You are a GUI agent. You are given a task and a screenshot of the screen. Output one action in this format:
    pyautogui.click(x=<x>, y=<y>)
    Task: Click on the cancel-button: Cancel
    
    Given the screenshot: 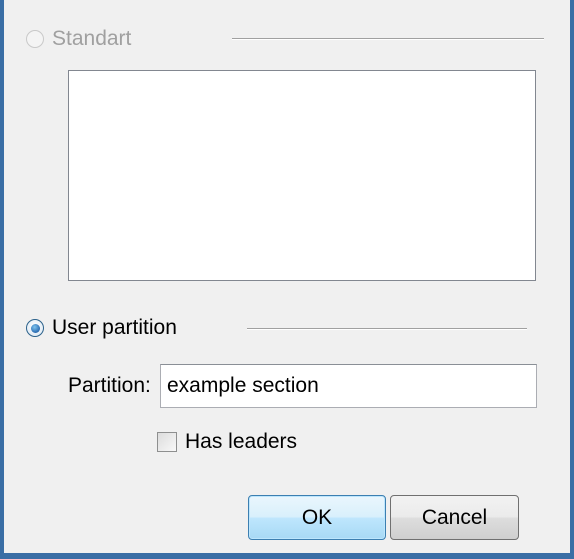 What is the action you would take?
    pyautogui.click(x=454, y=517)
    